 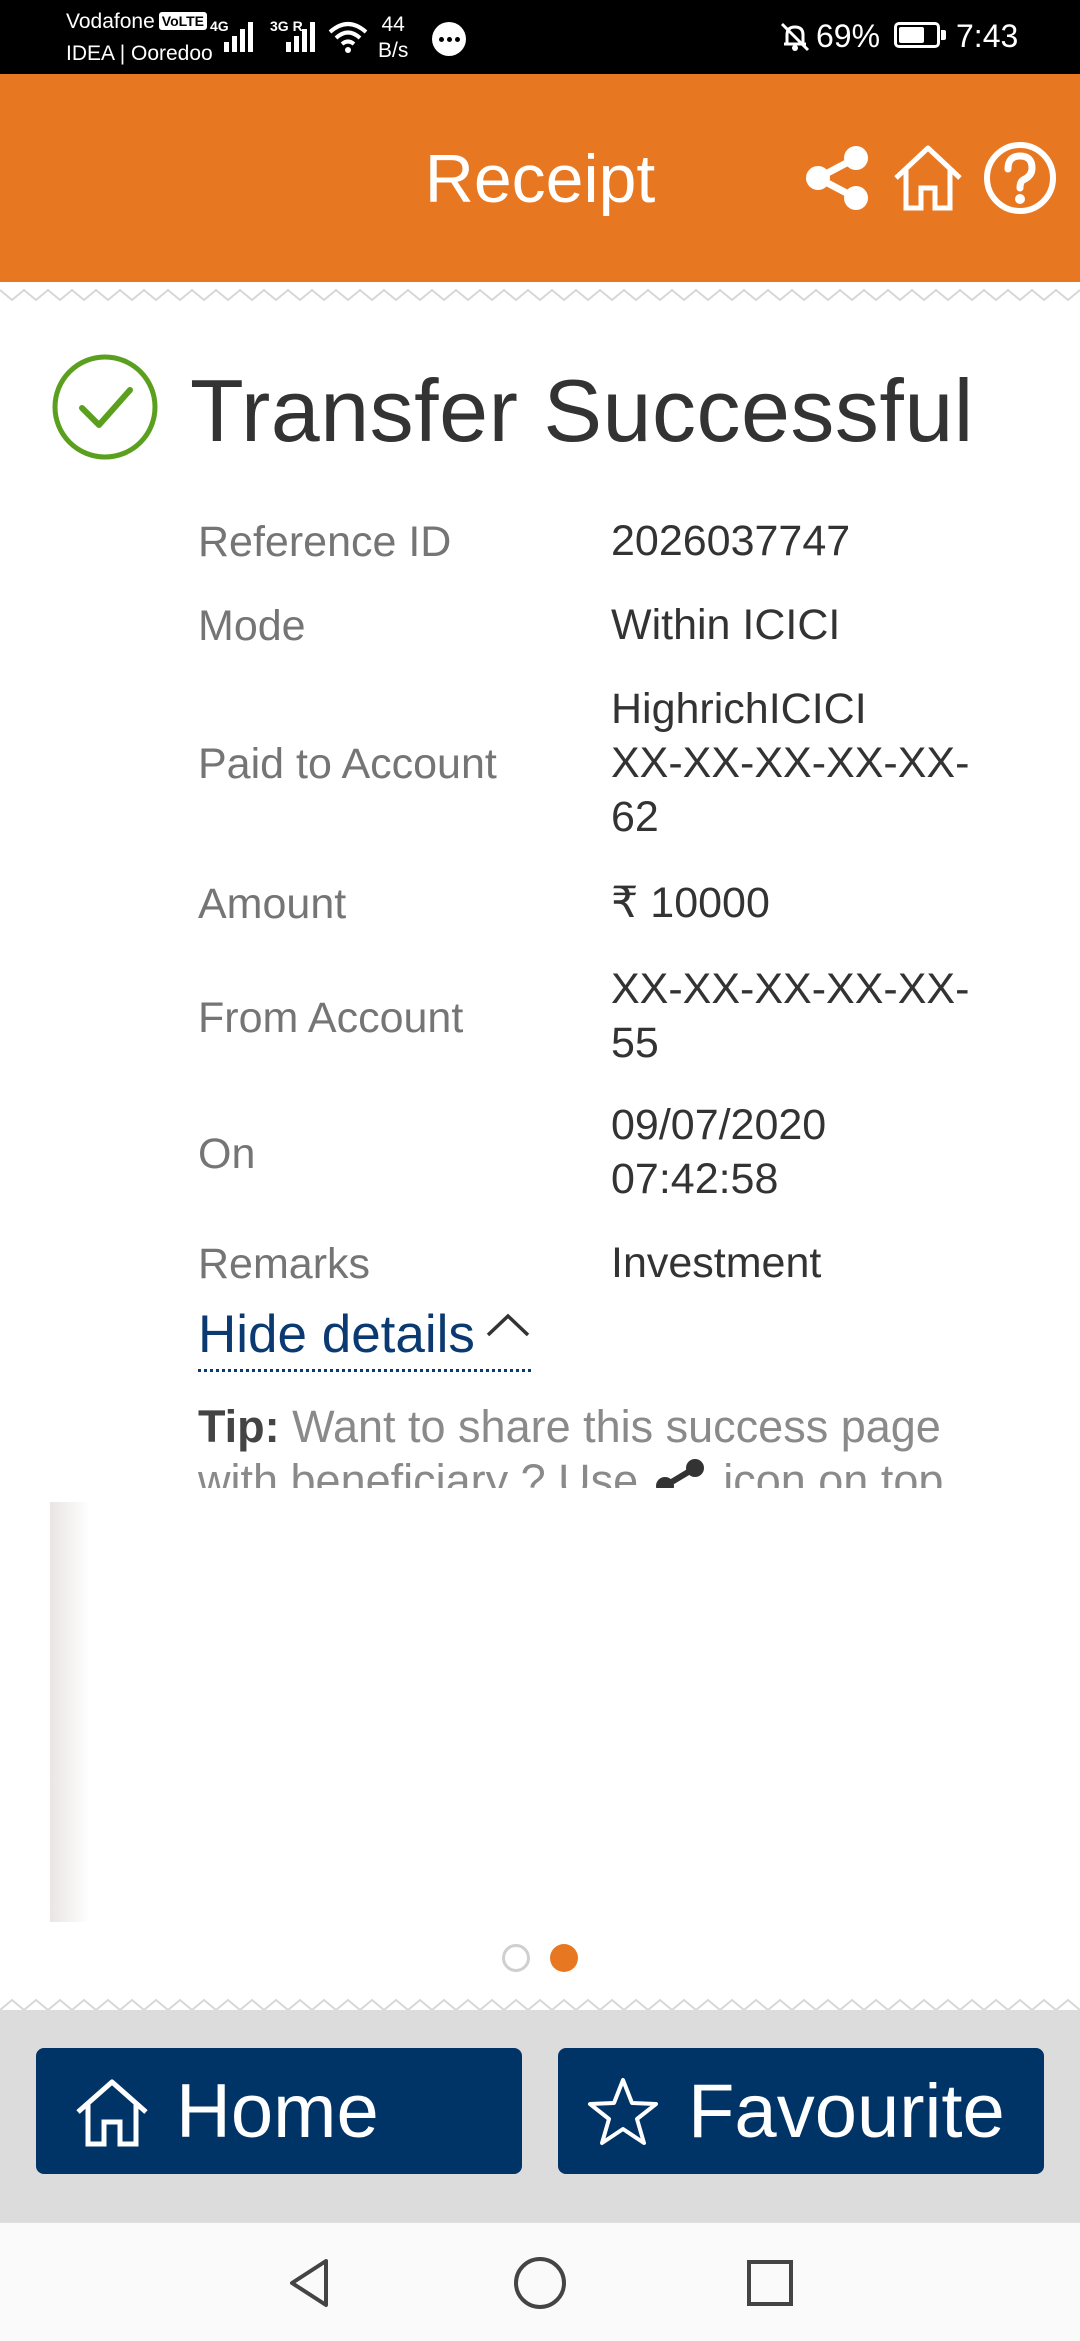 What do you see at coordinates (623, 2111) in the screenshot?
I see `star-icon` at bounding box center [623, 2111].